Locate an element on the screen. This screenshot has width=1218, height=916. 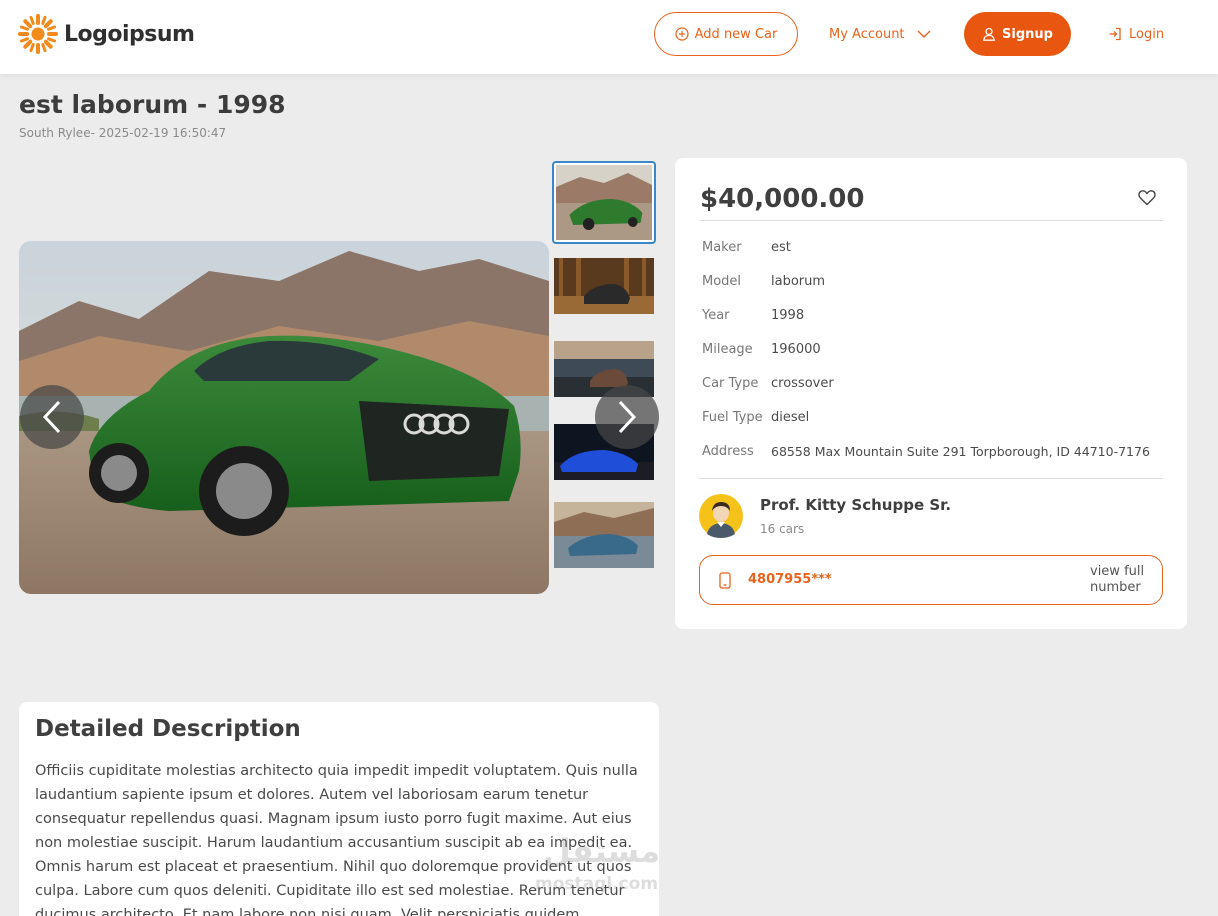
spec-label: Model is located at coordinates (722, 281).